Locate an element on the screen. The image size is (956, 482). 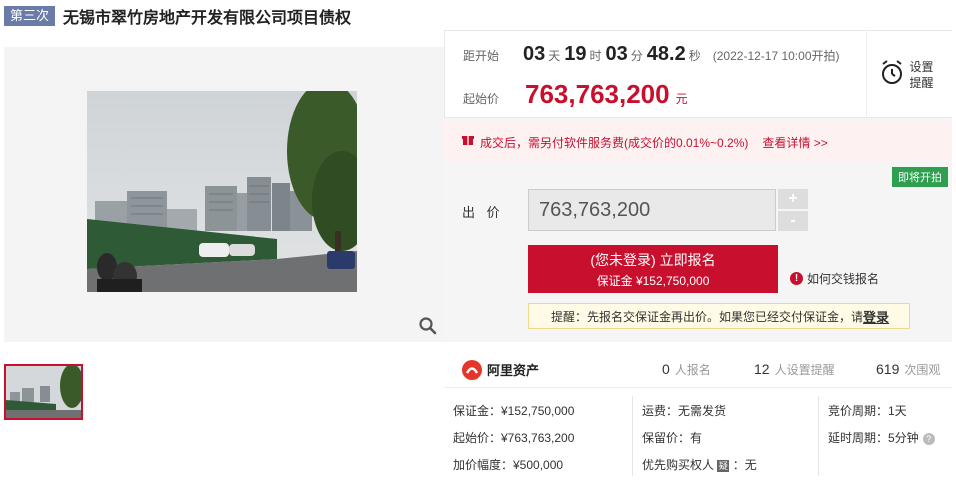
starting-price-unit: 元 is located at coordinates (681, 99).